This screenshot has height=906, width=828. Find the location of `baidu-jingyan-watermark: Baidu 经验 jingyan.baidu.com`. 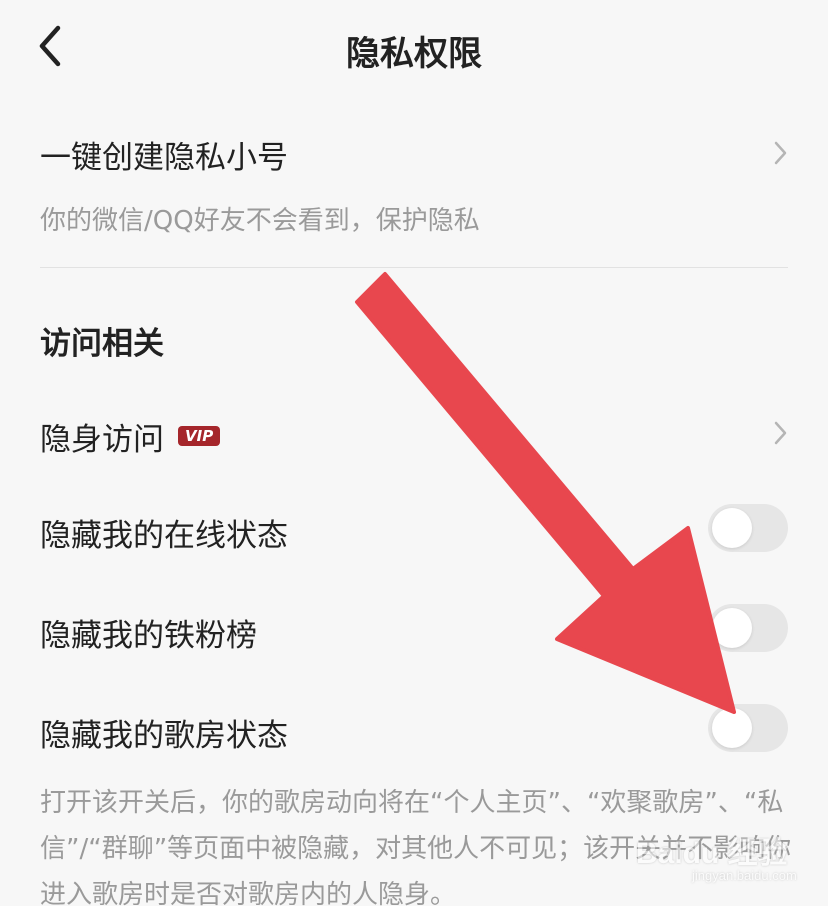

baidu-jingyan-watermark: Baidu 经验 jingyan.baidu.com is located at coordinates (721, 858).